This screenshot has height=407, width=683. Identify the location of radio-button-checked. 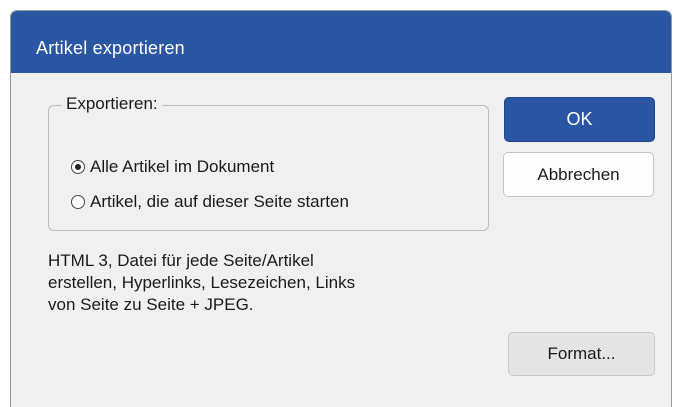
(78, 167).